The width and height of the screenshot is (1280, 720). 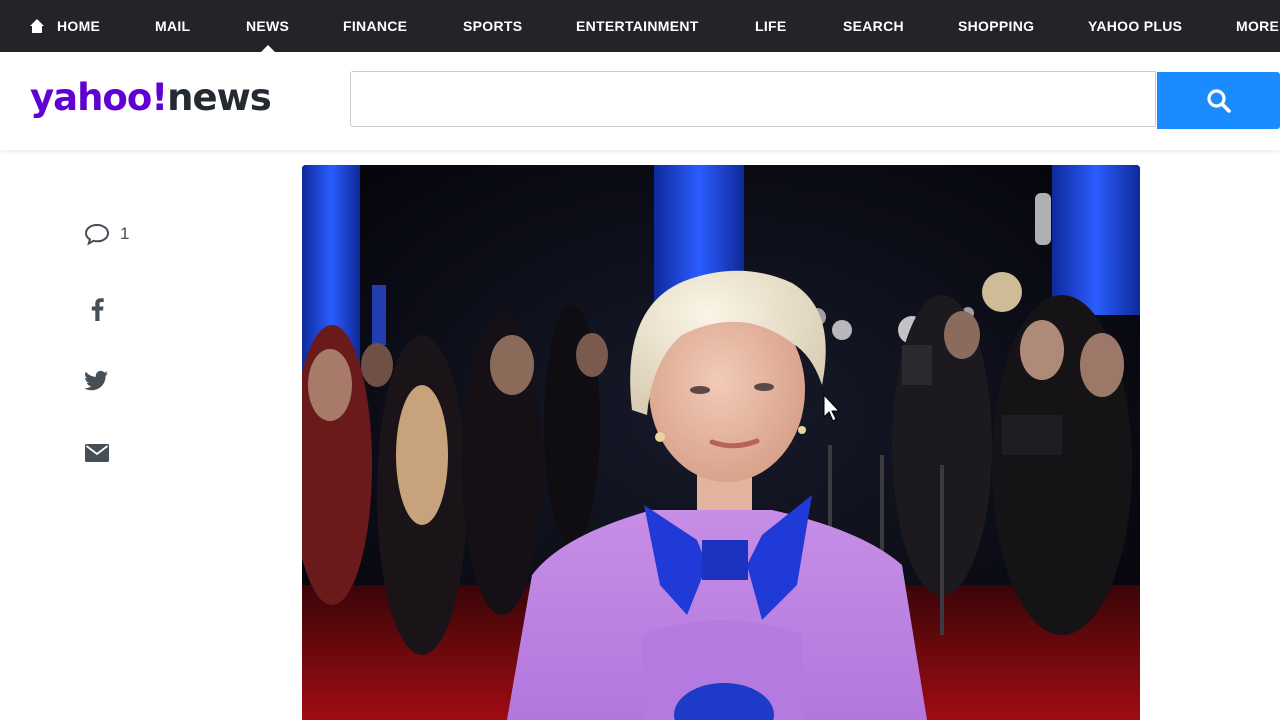 I want to click on share-facebook-button, so click(x=97, y=309).